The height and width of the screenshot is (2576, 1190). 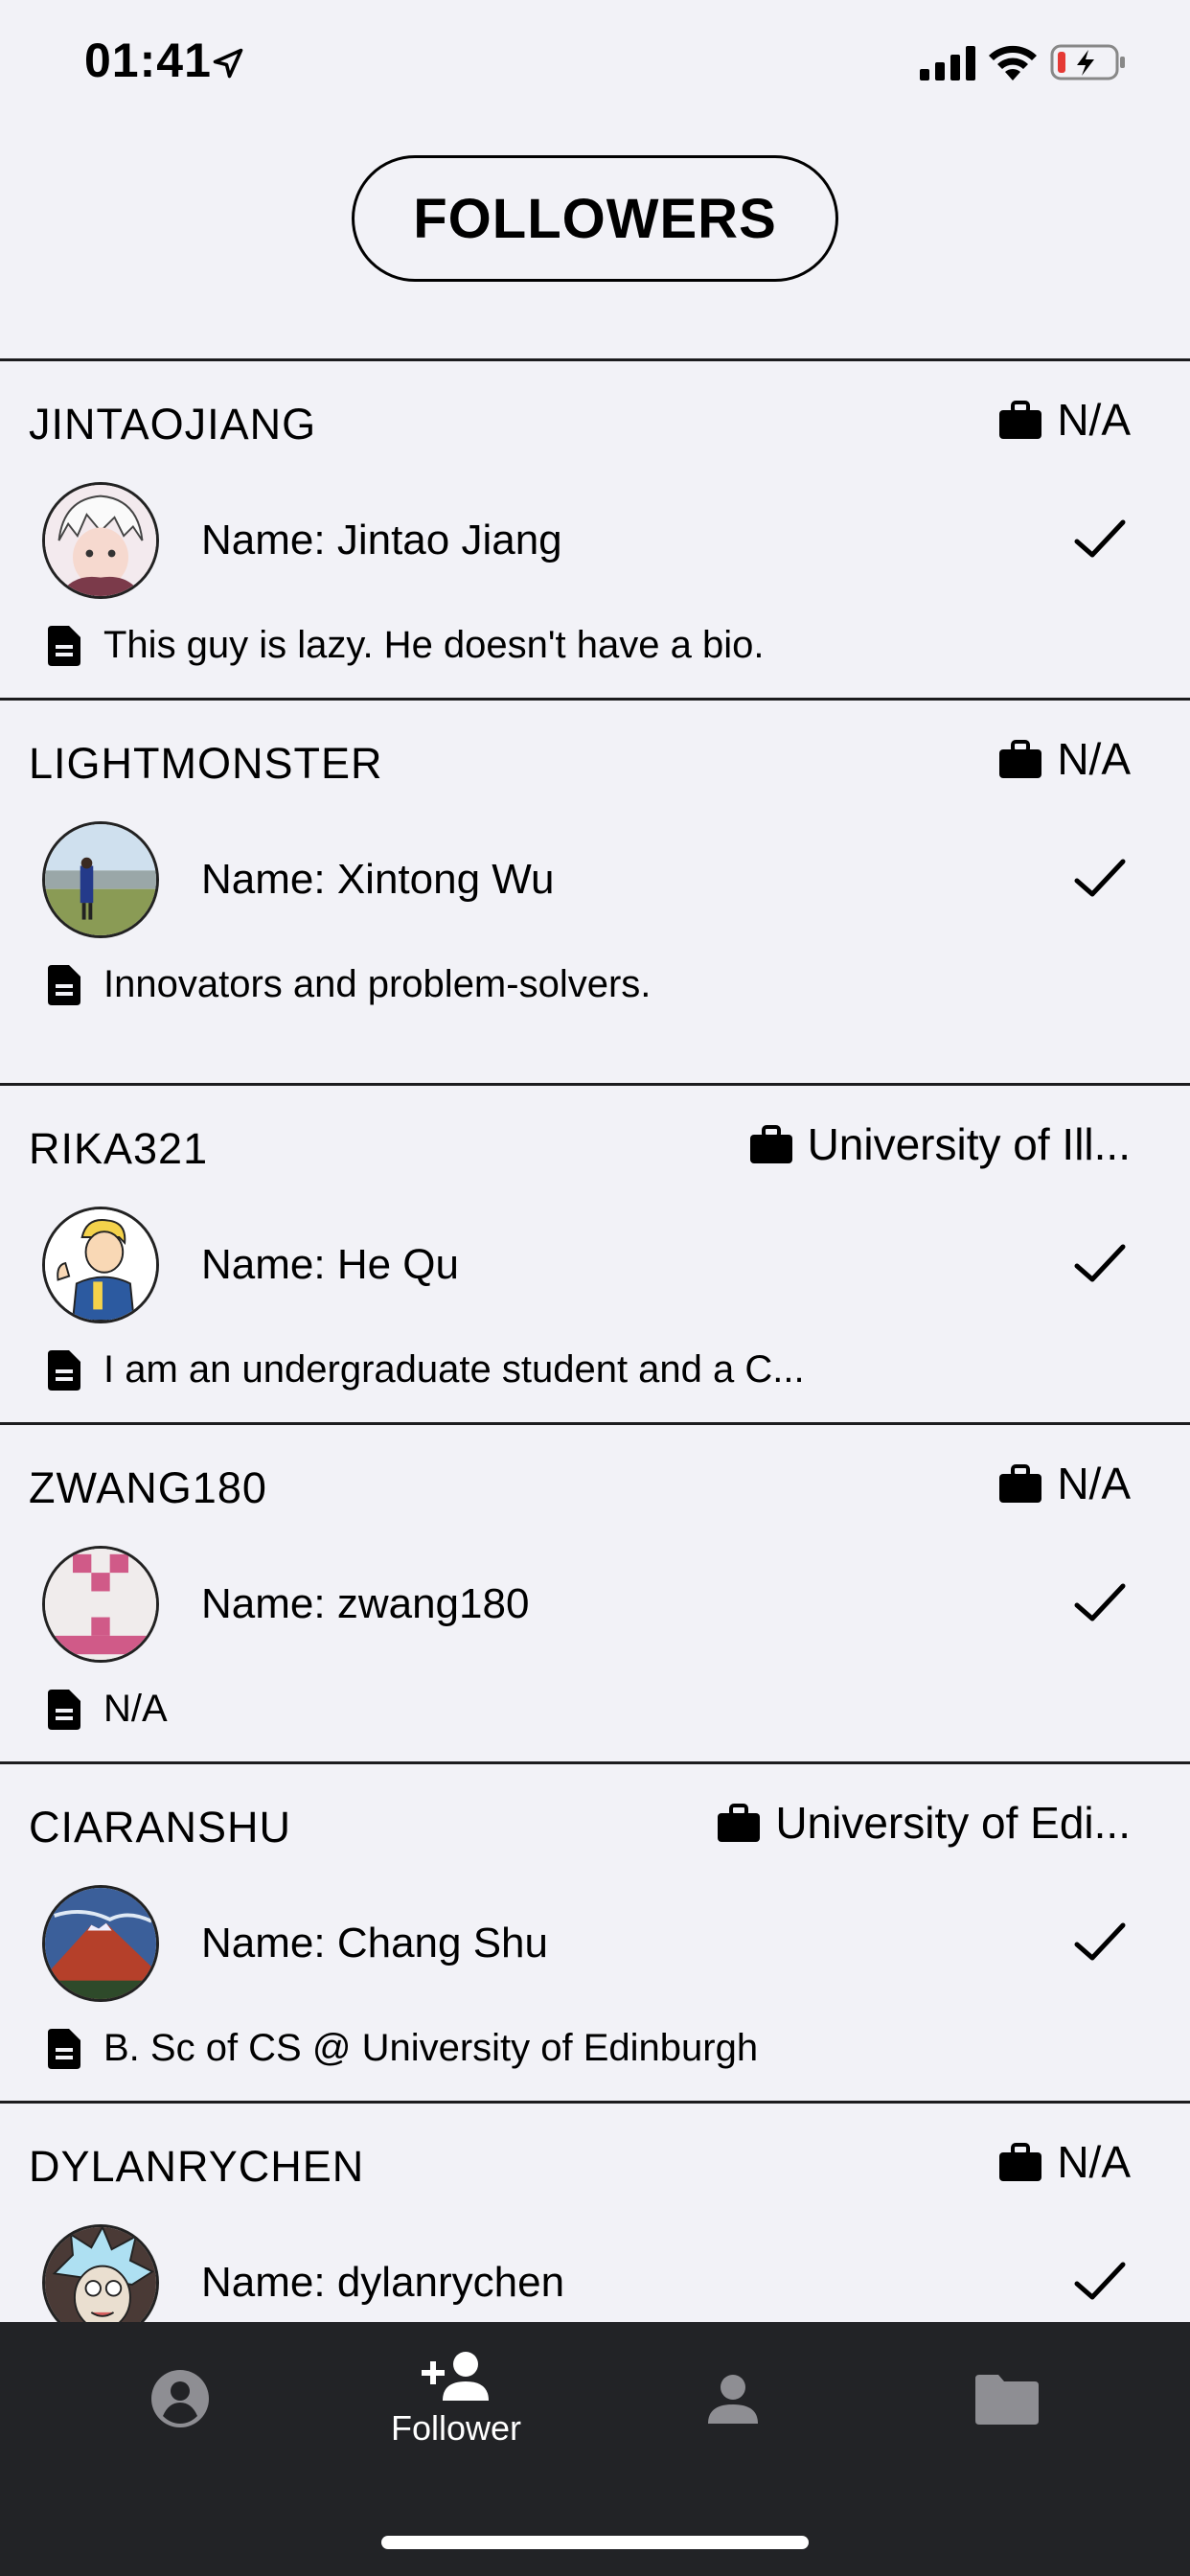 I want to click on follower-name: Name: He Qu, so click(x=330, y=1264).